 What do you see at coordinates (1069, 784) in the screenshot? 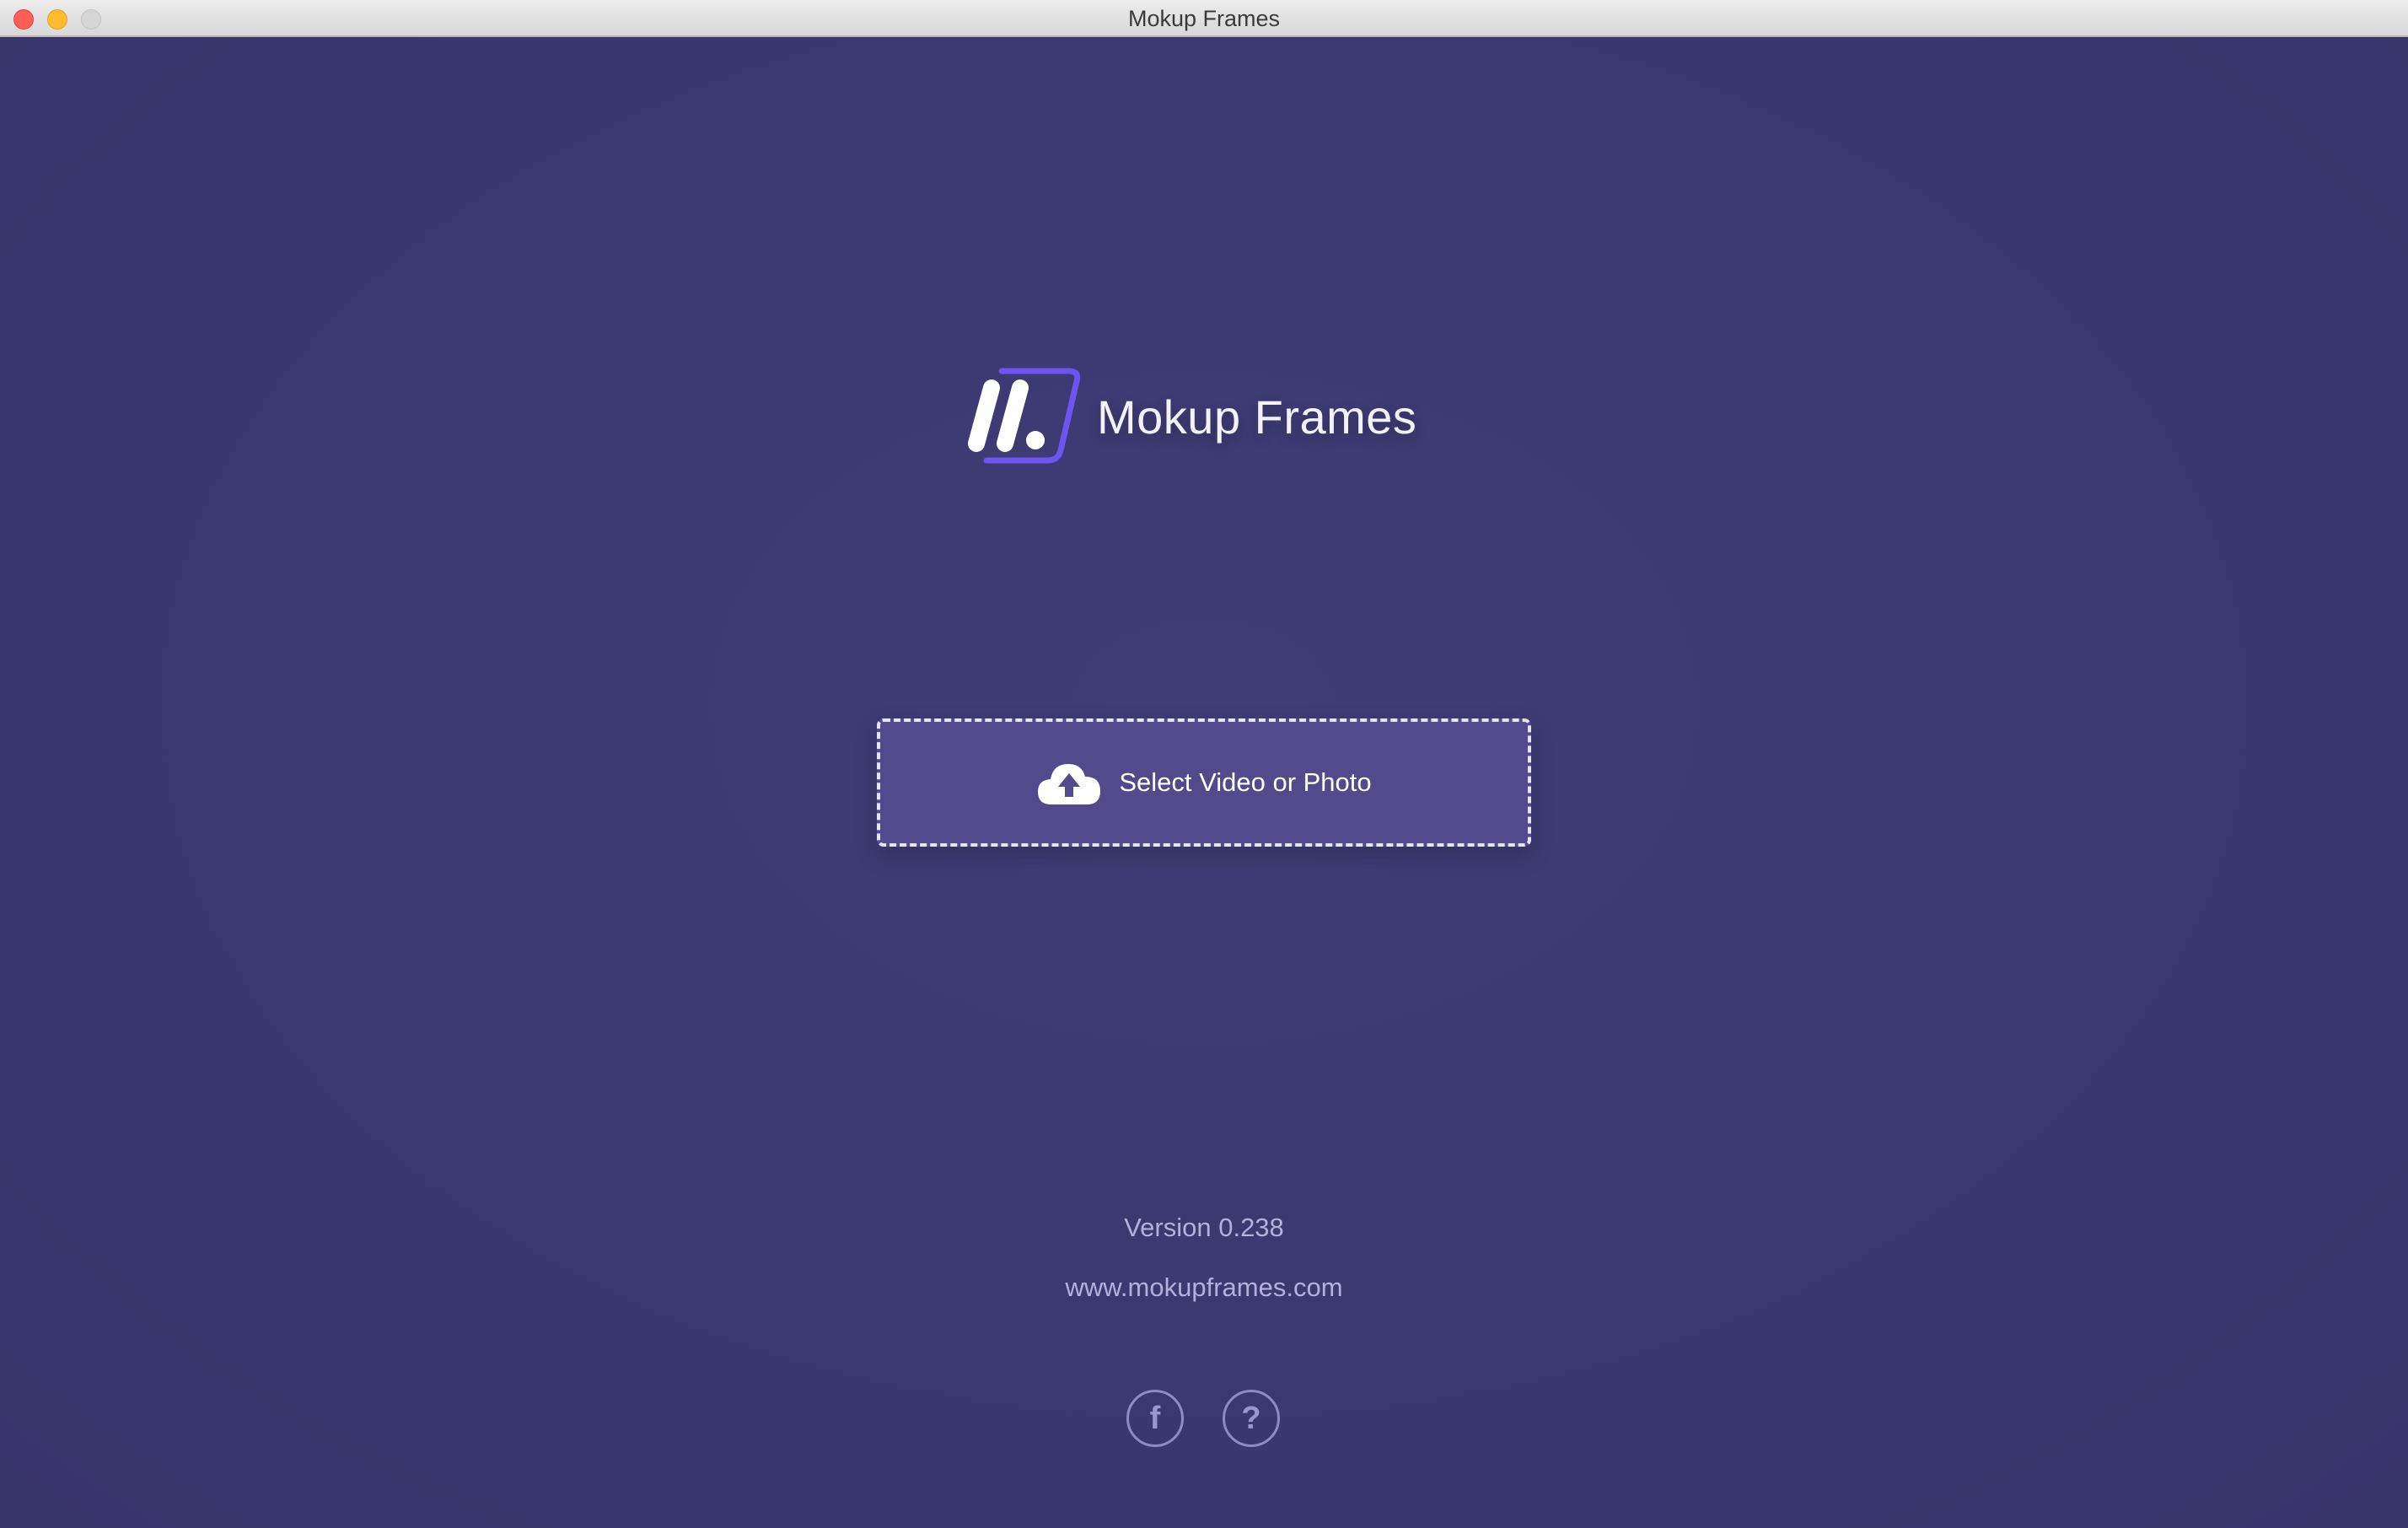
I see `cloud-upload-icon` at bounding box center [1069, 784].